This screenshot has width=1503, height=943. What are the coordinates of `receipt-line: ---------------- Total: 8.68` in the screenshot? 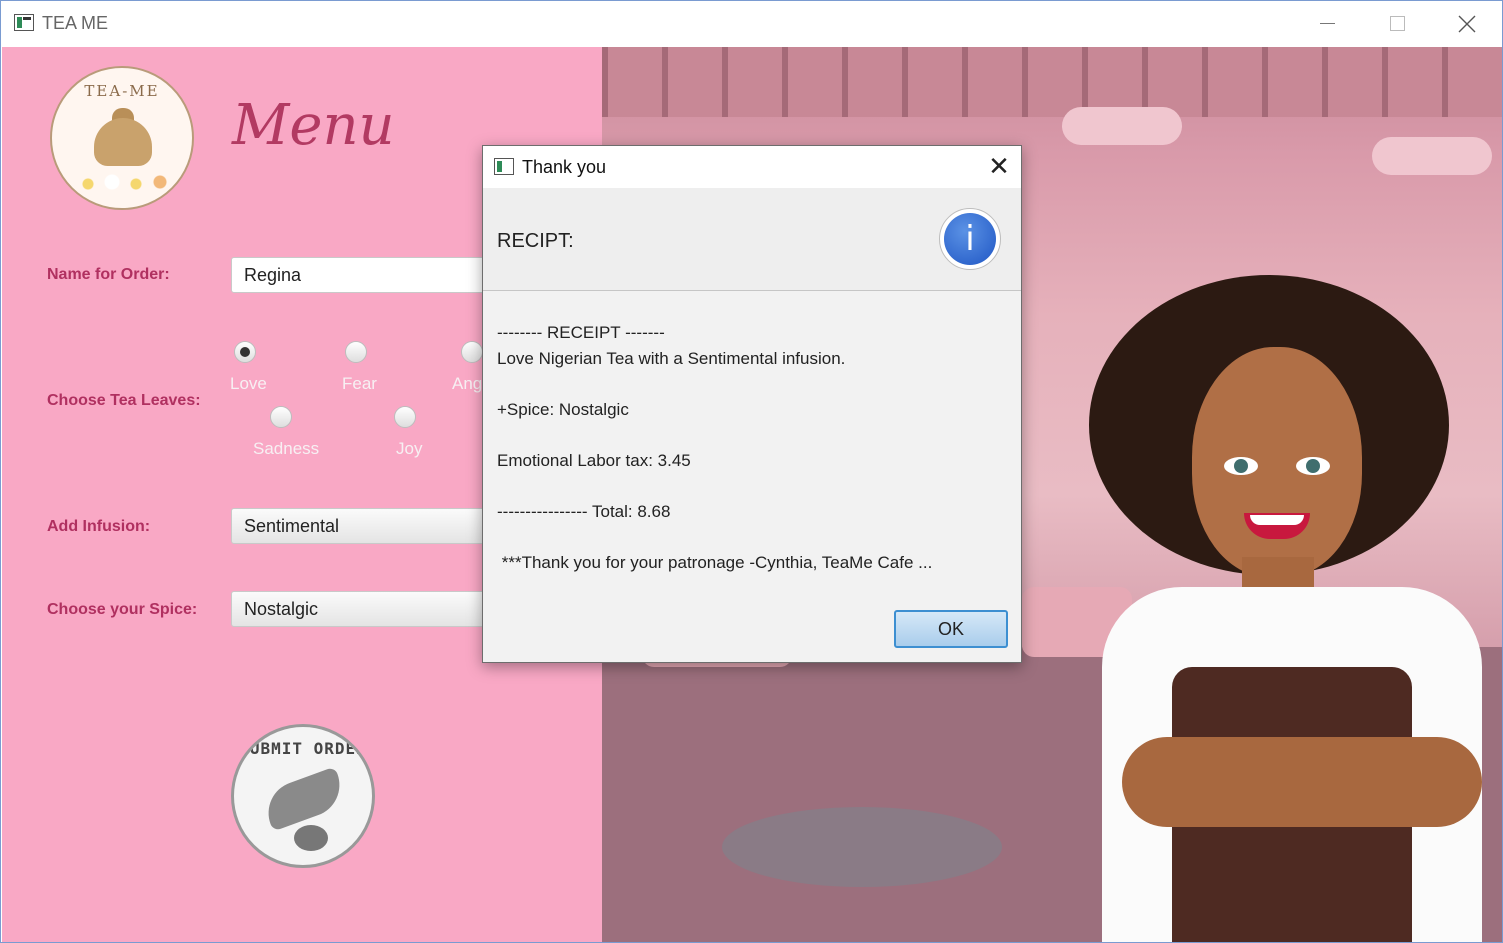 It's located at (584, 511).